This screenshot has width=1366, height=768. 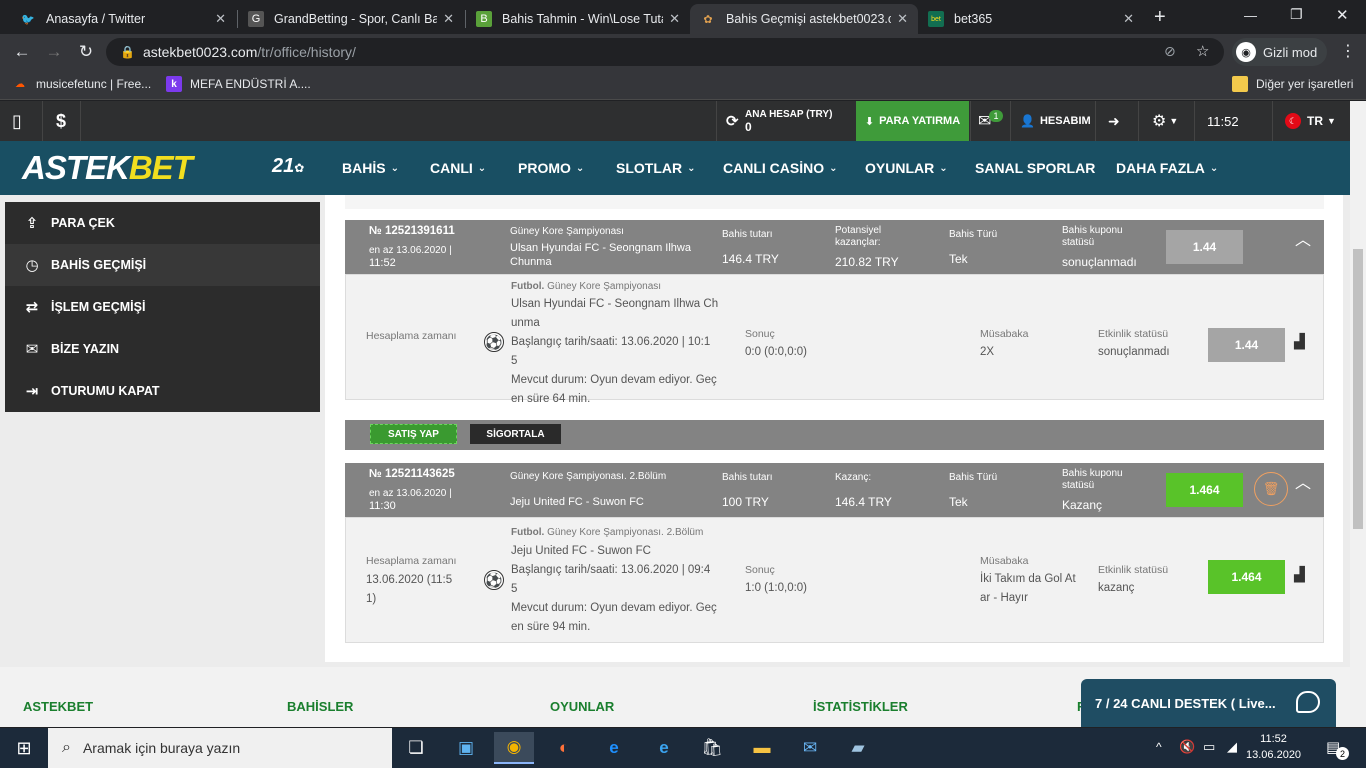 I want to click on nav-slotlar: SLOTLAR ⌄, so click(x=656, y=168).